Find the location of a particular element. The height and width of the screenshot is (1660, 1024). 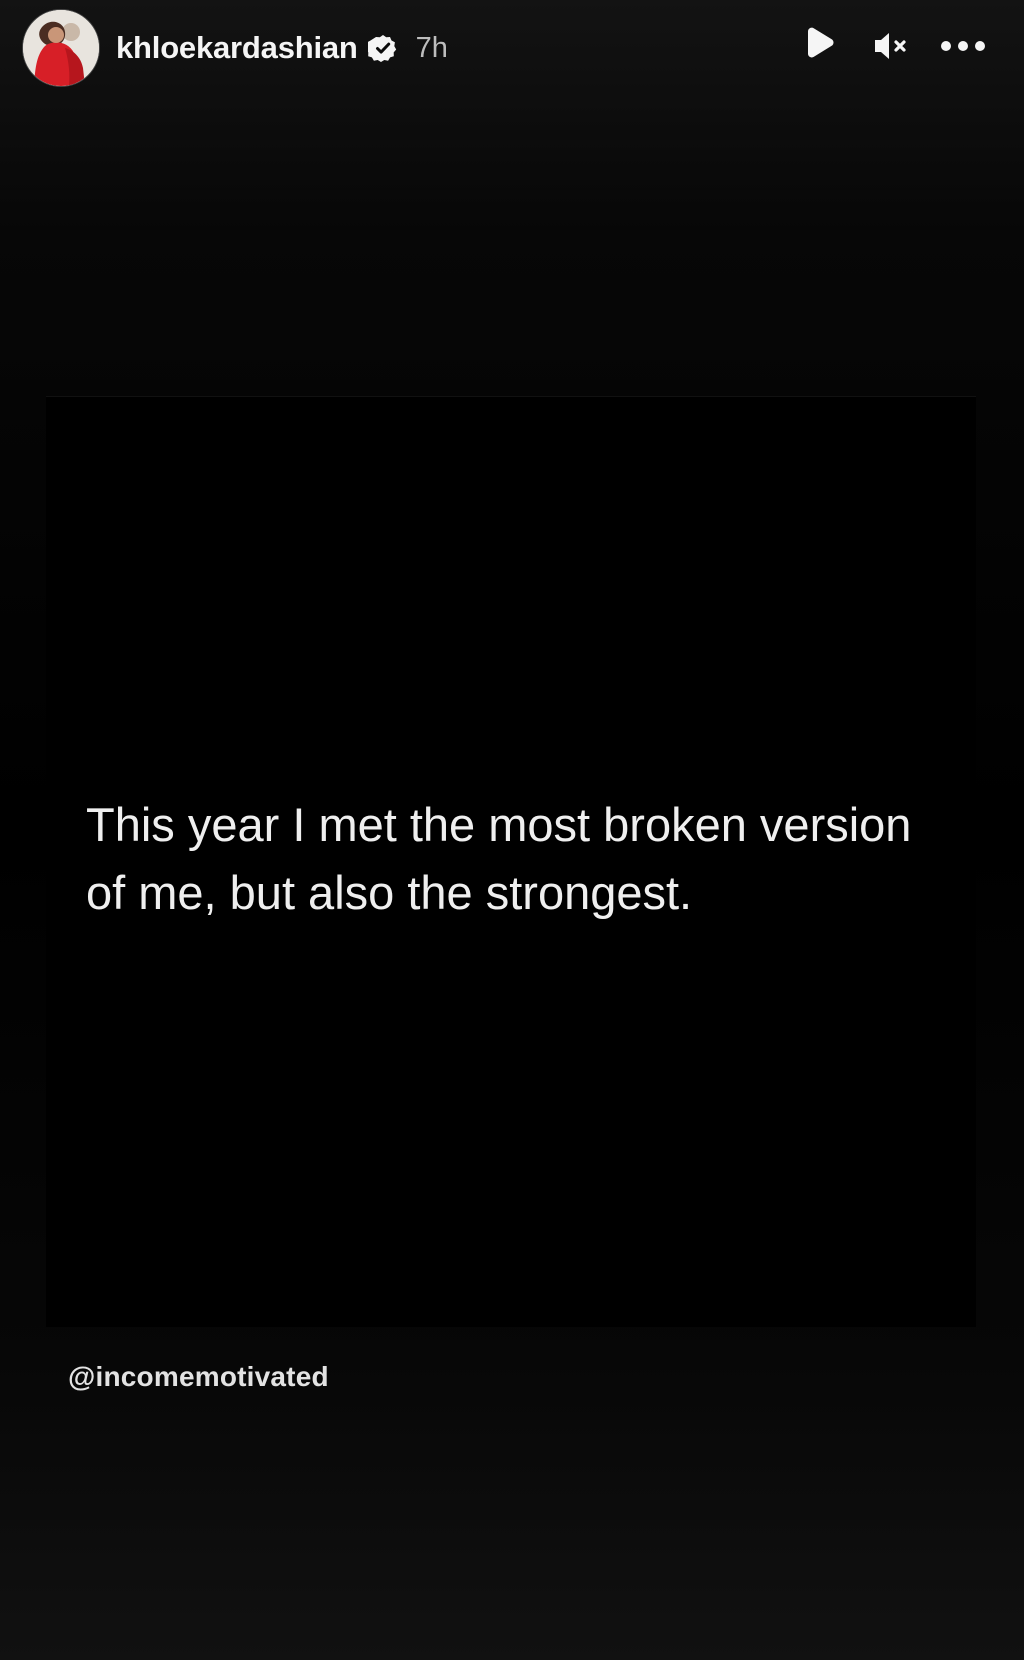

profile-avatar is located at coordinates (61, 48).